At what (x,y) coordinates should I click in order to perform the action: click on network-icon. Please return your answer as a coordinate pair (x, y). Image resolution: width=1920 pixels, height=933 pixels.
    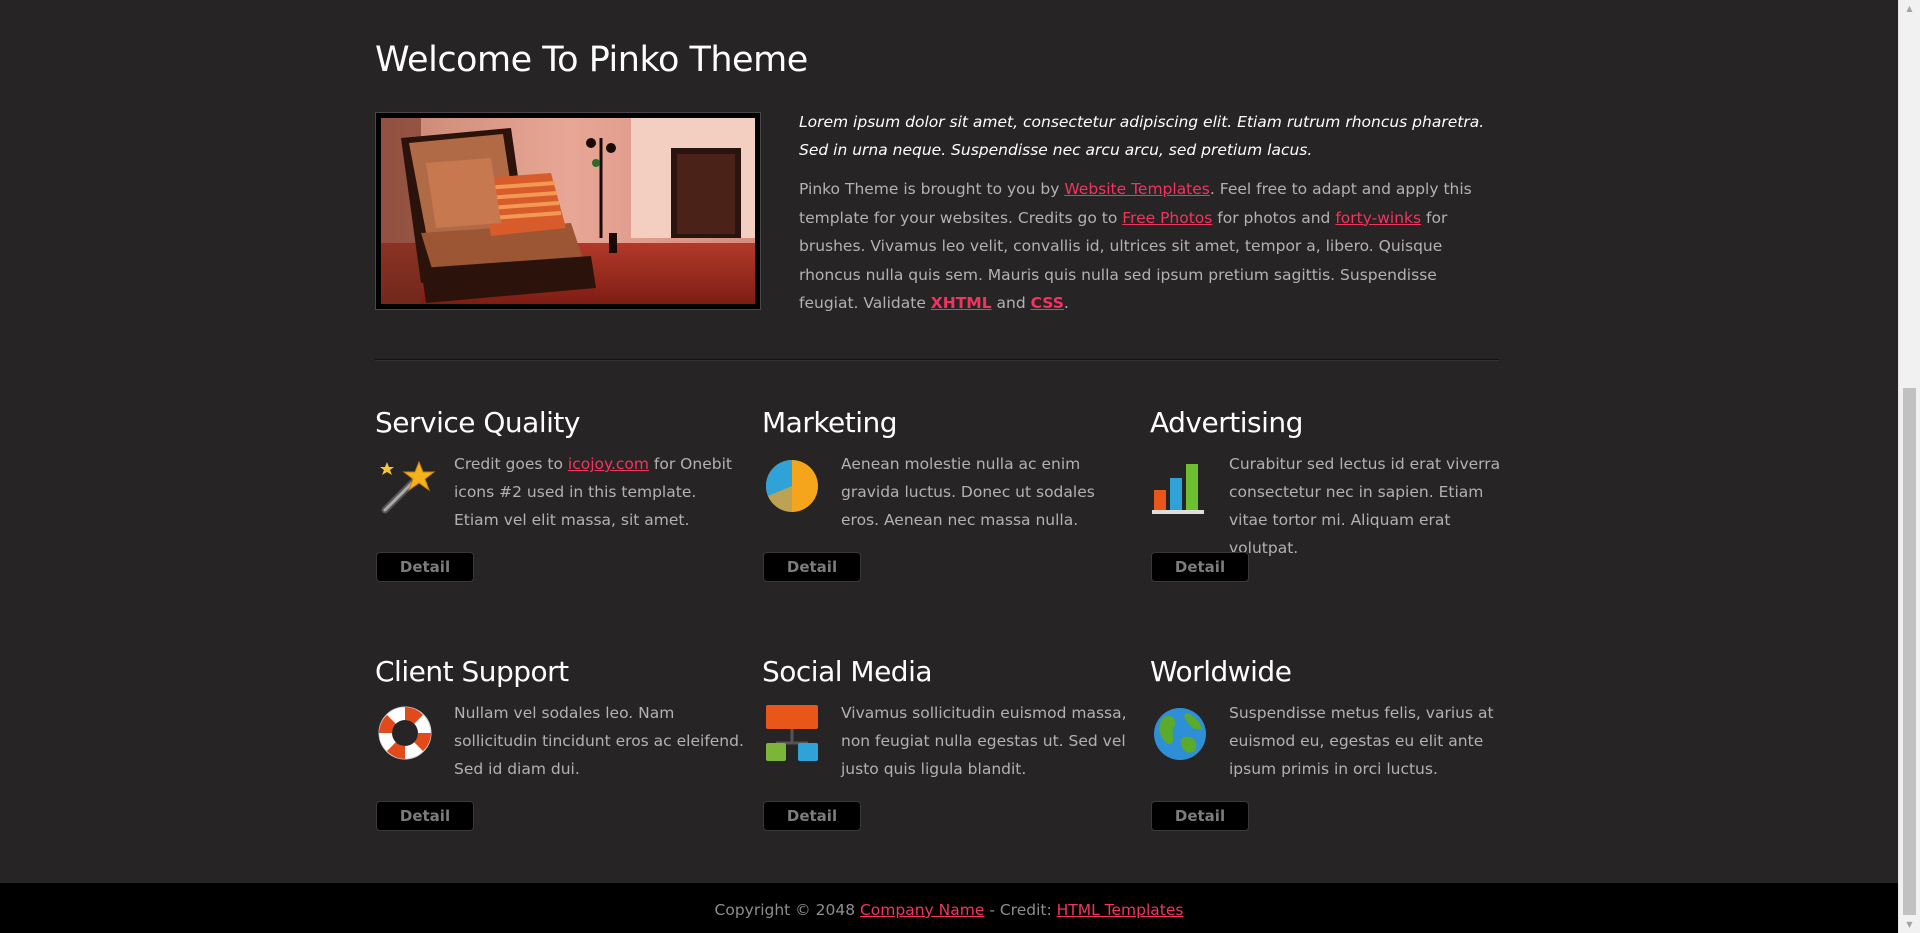
    Looking at the image, I should click on (792, 733).